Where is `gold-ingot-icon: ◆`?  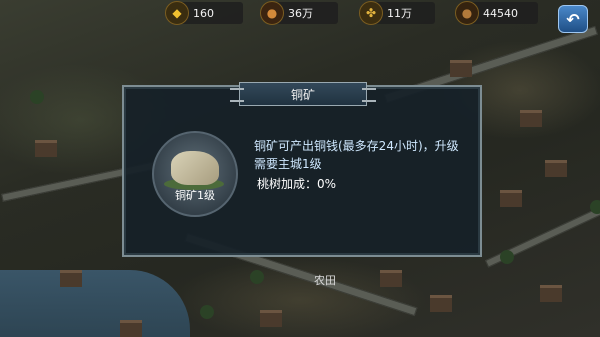
gold-ingot-icon: ◆ is located at coordinates (177, 13).